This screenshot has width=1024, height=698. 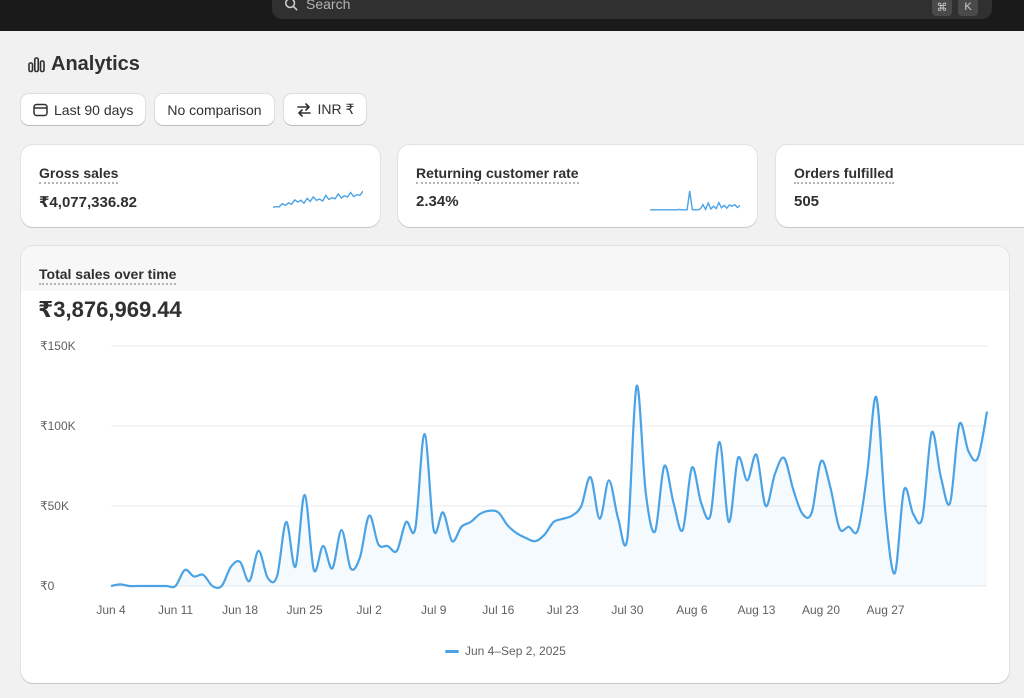 I want to click on y-tick-label: ₹150K, so click(x=58, y=346).